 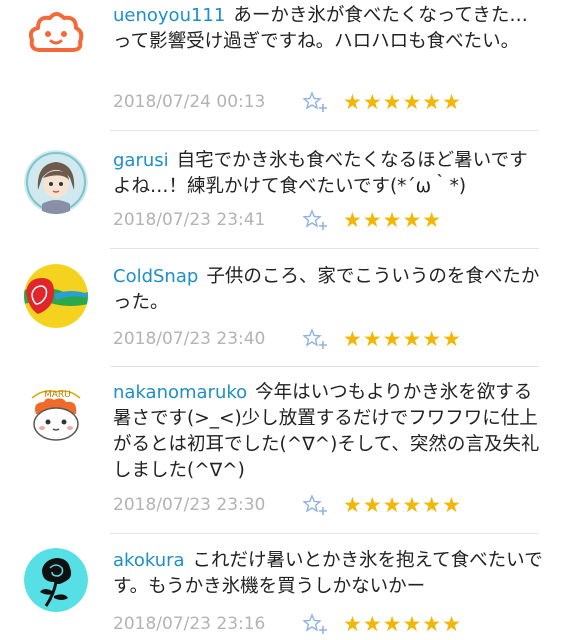 What do you see at coordinates (56, 580) in the screenshot?
I see `rose-icon` at bounding box center [56, 580].